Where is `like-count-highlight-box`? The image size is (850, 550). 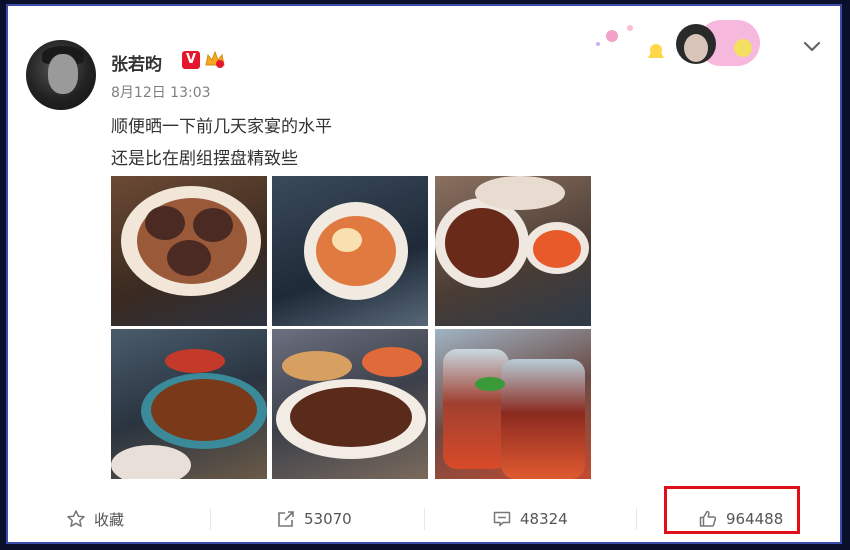 like-count-highlight-box is located at coordinates (732, 510).